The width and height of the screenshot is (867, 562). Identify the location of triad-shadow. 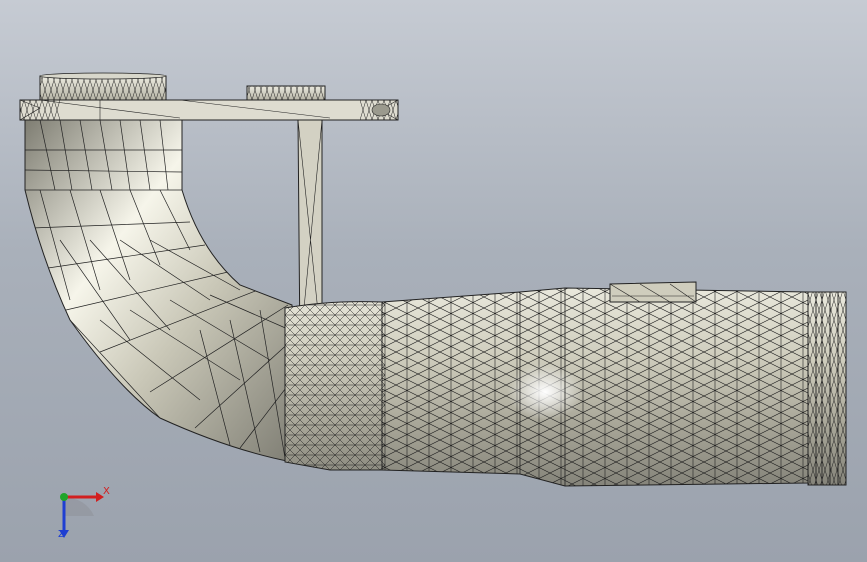
(79, 506).